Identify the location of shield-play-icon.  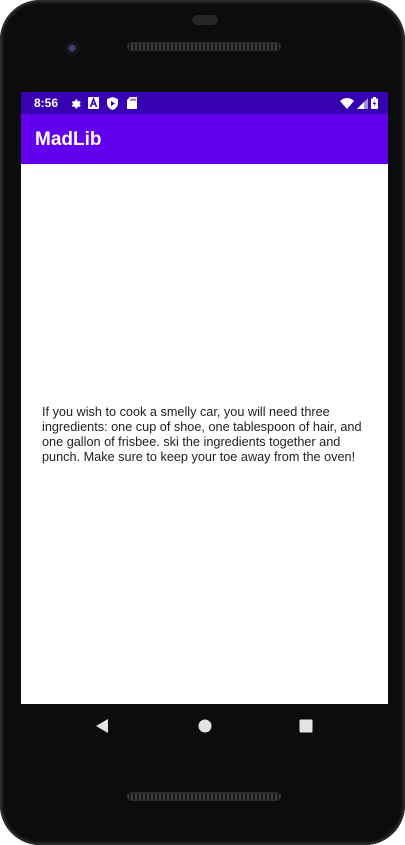
(112, 103).